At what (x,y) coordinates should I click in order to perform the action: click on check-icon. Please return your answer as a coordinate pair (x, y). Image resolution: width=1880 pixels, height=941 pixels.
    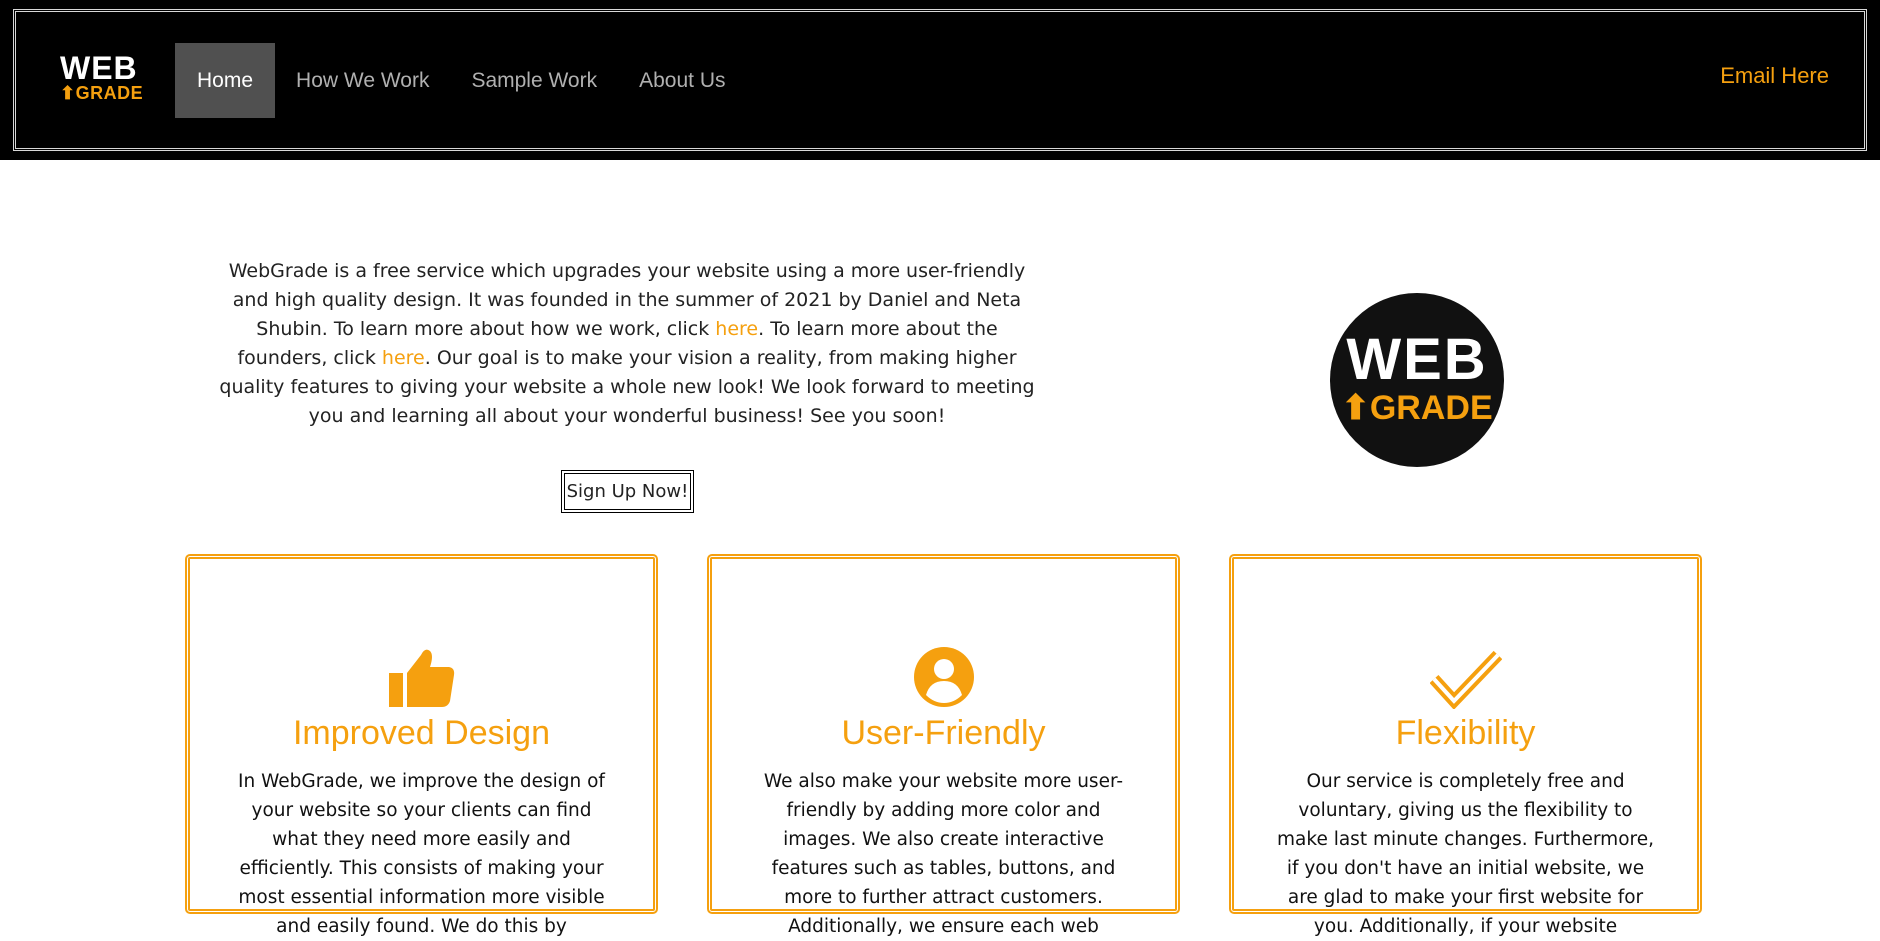
    Looking at the image, I should click on (1465, 677).